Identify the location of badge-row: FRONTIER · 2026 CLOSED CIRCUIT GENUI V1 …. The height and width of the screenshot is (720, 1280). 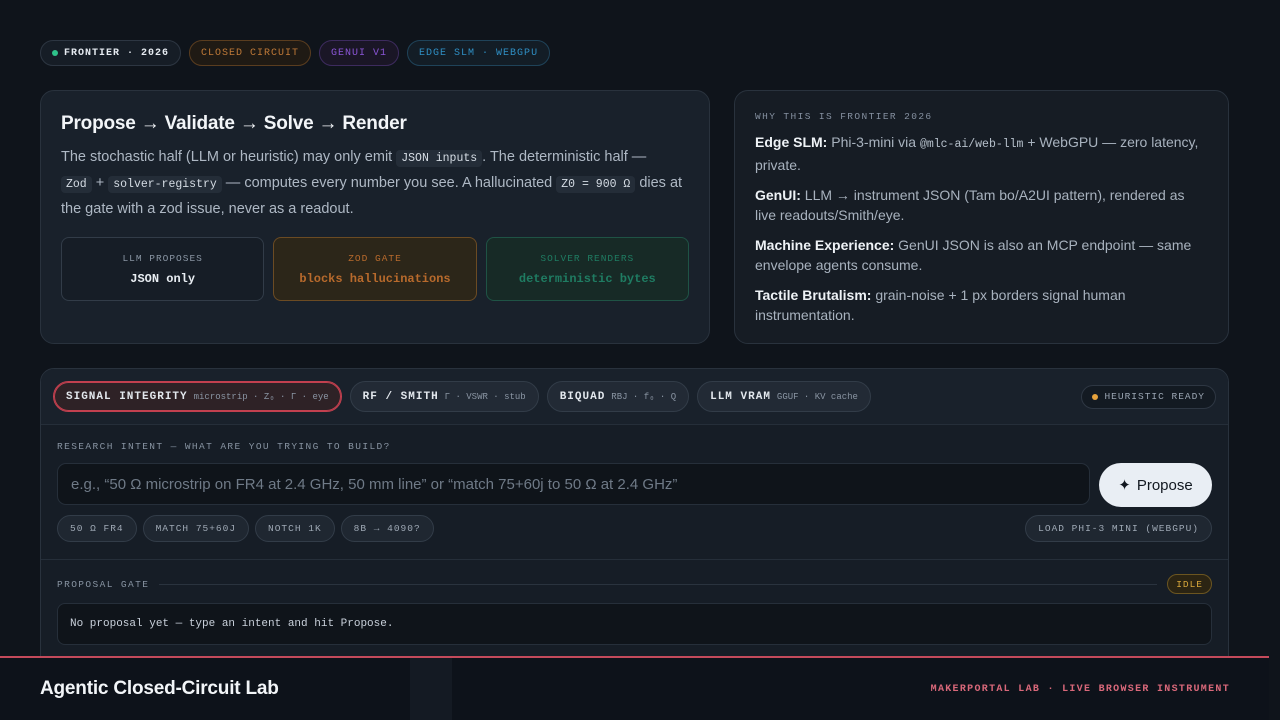
(295, 53).